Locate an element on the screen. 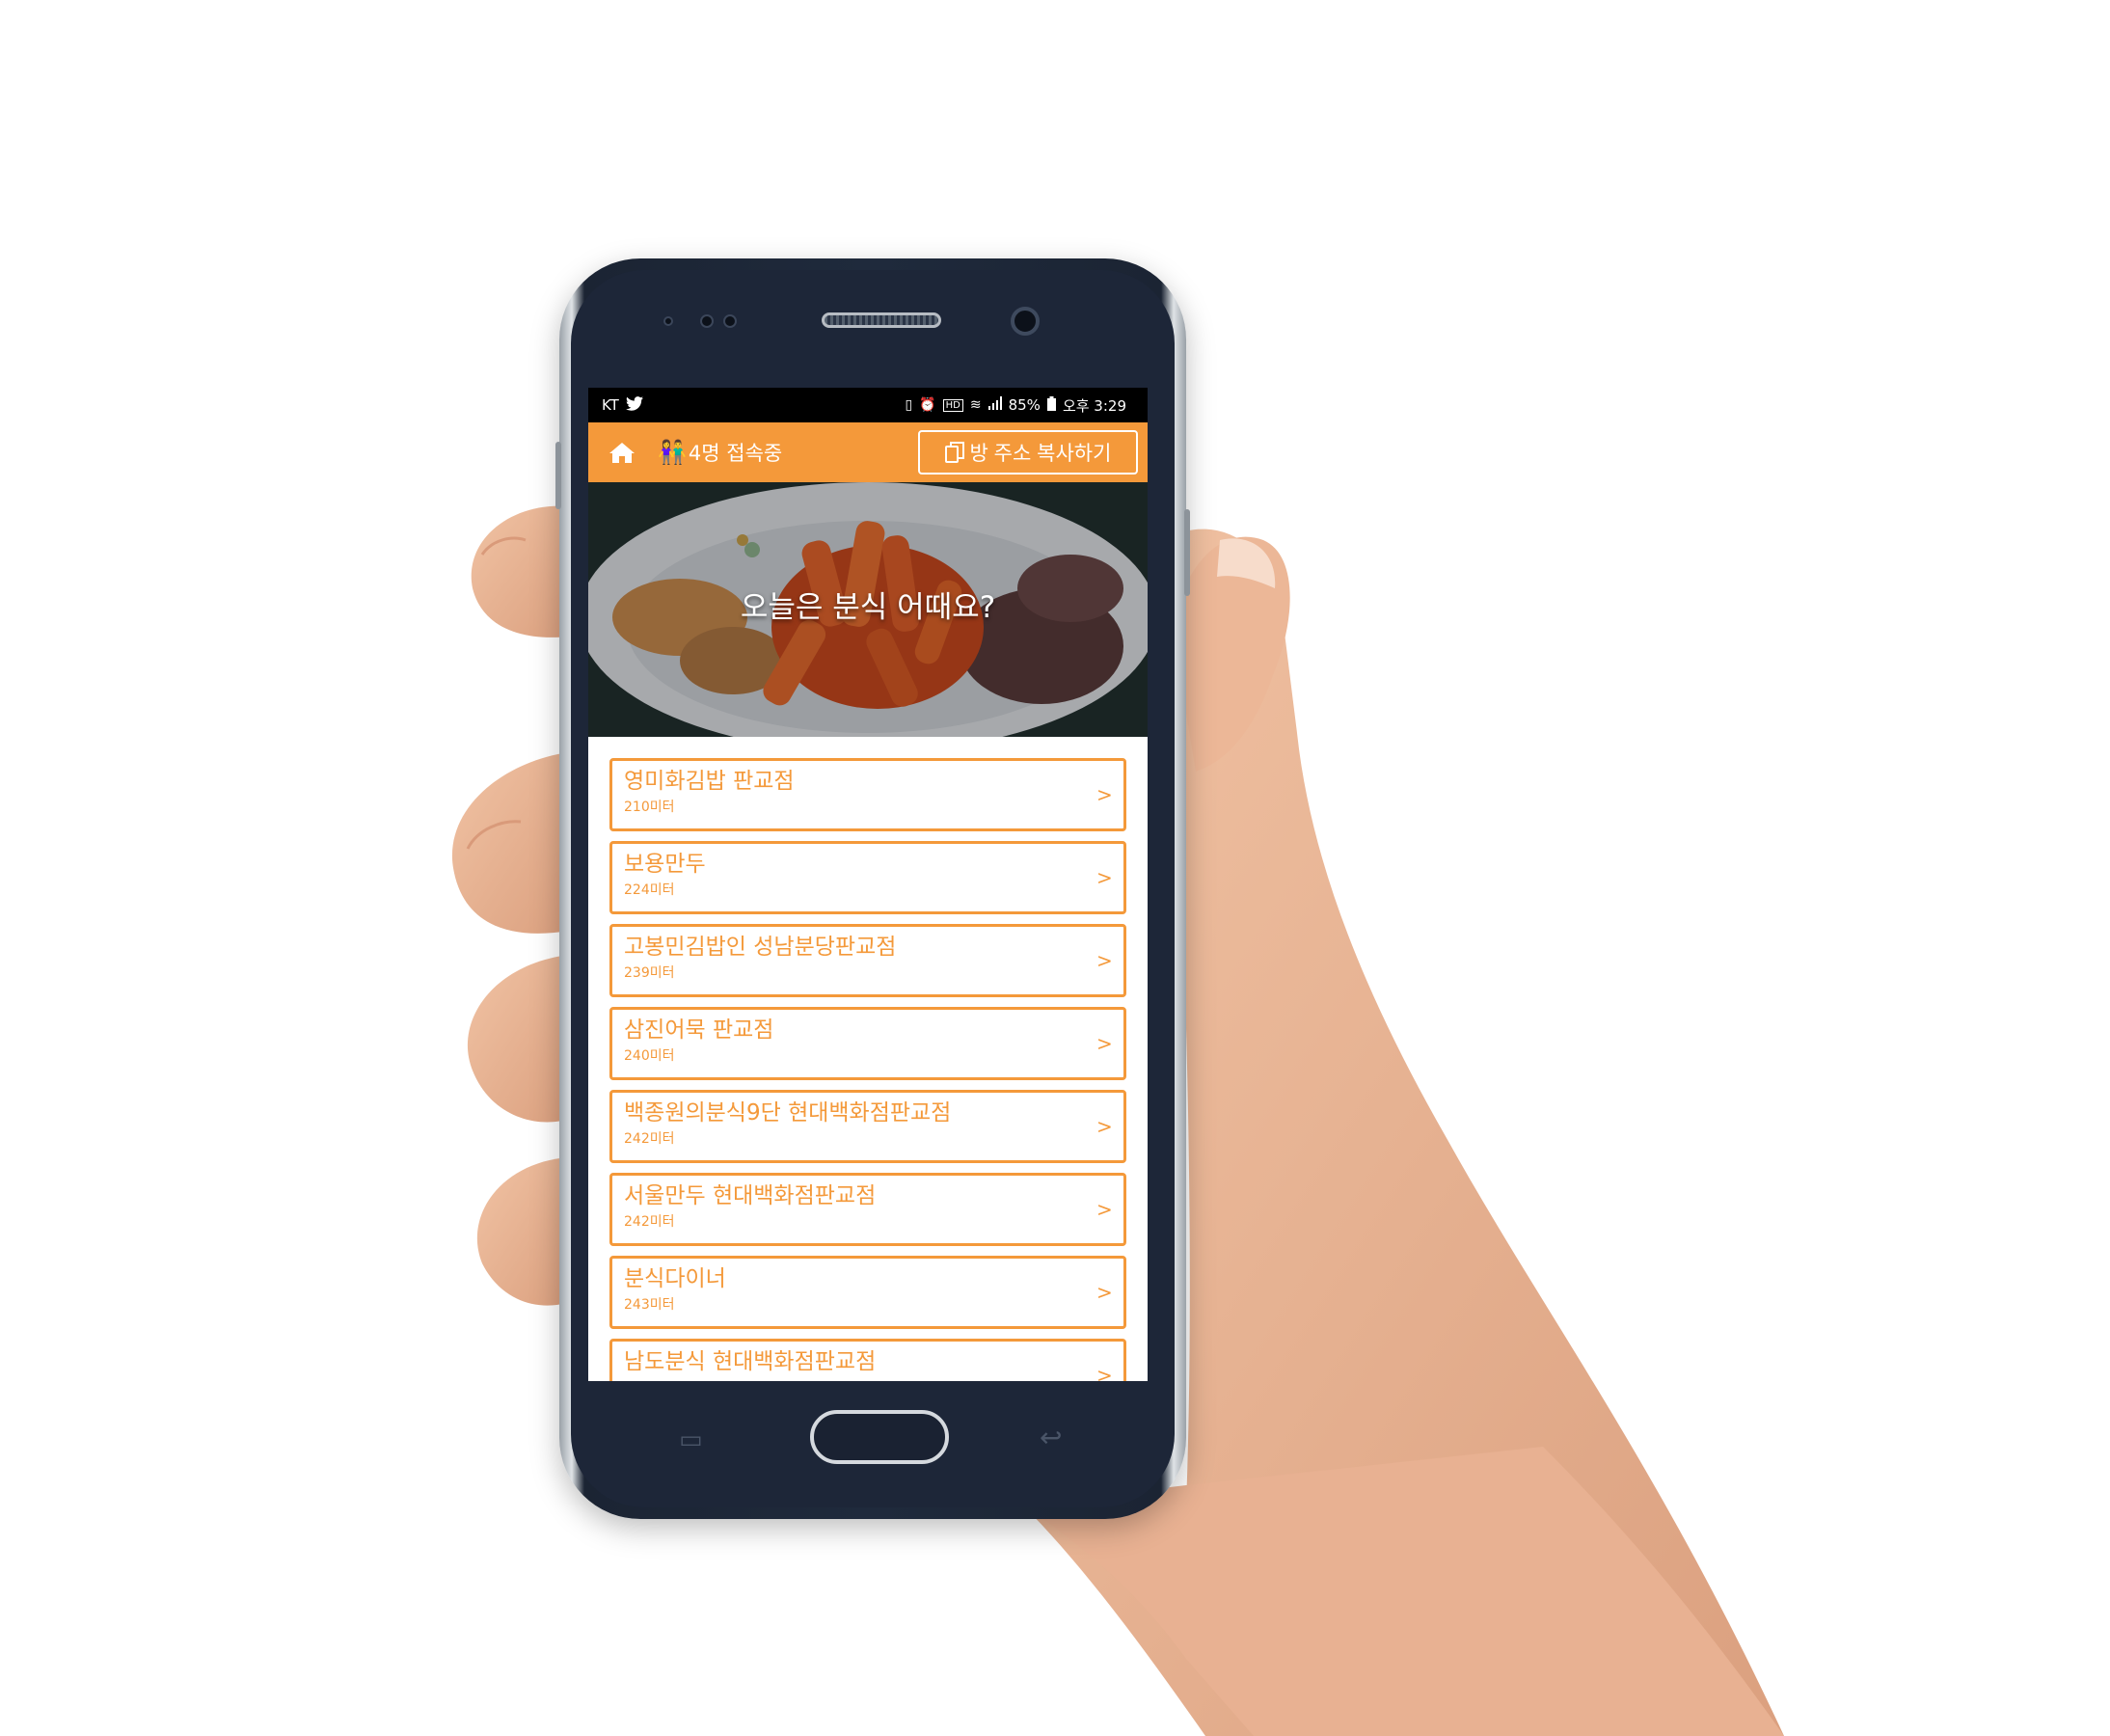 The height and width of the screenshot is (1736, 2110). sensor-dot is located at coordinates (668, 321).